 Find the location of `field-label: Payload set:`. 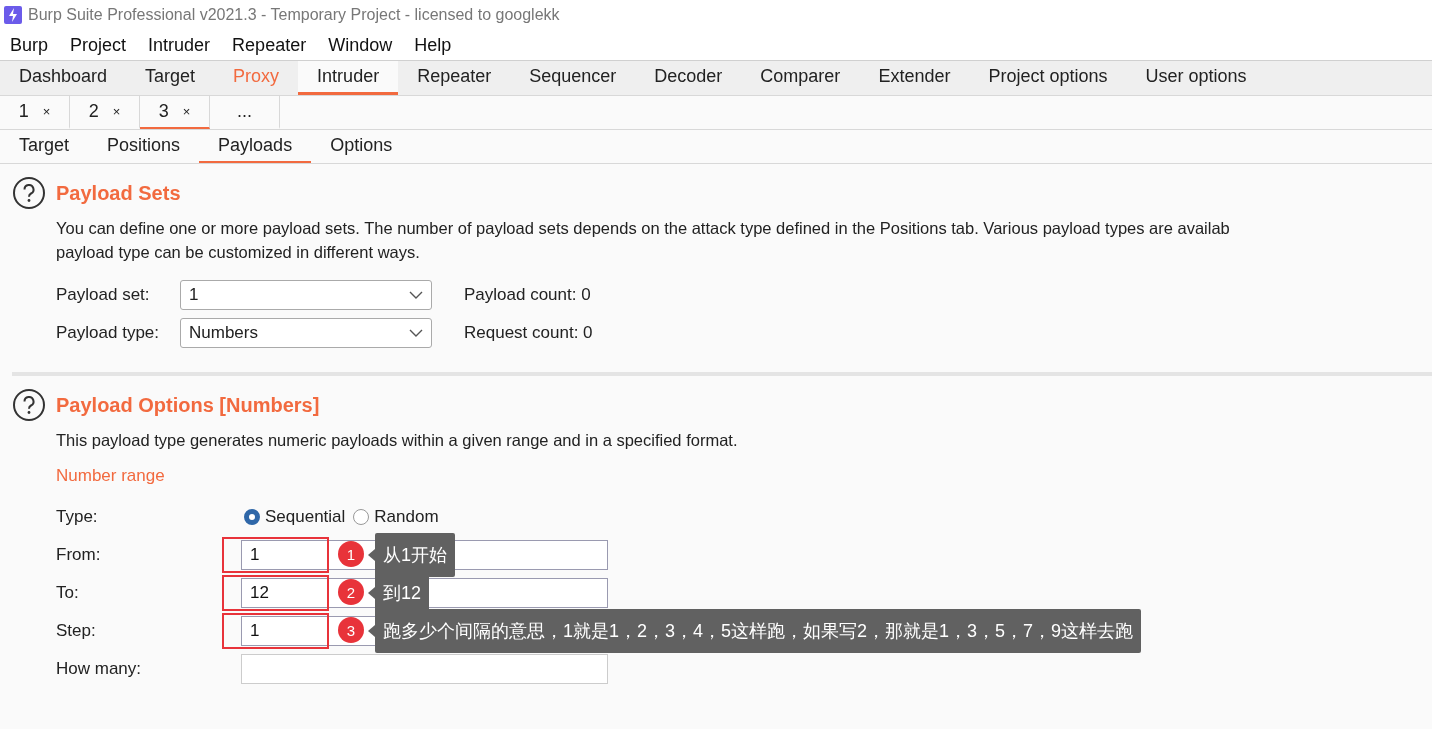

field-label: Payload set: is located at coordinates (103, 295).